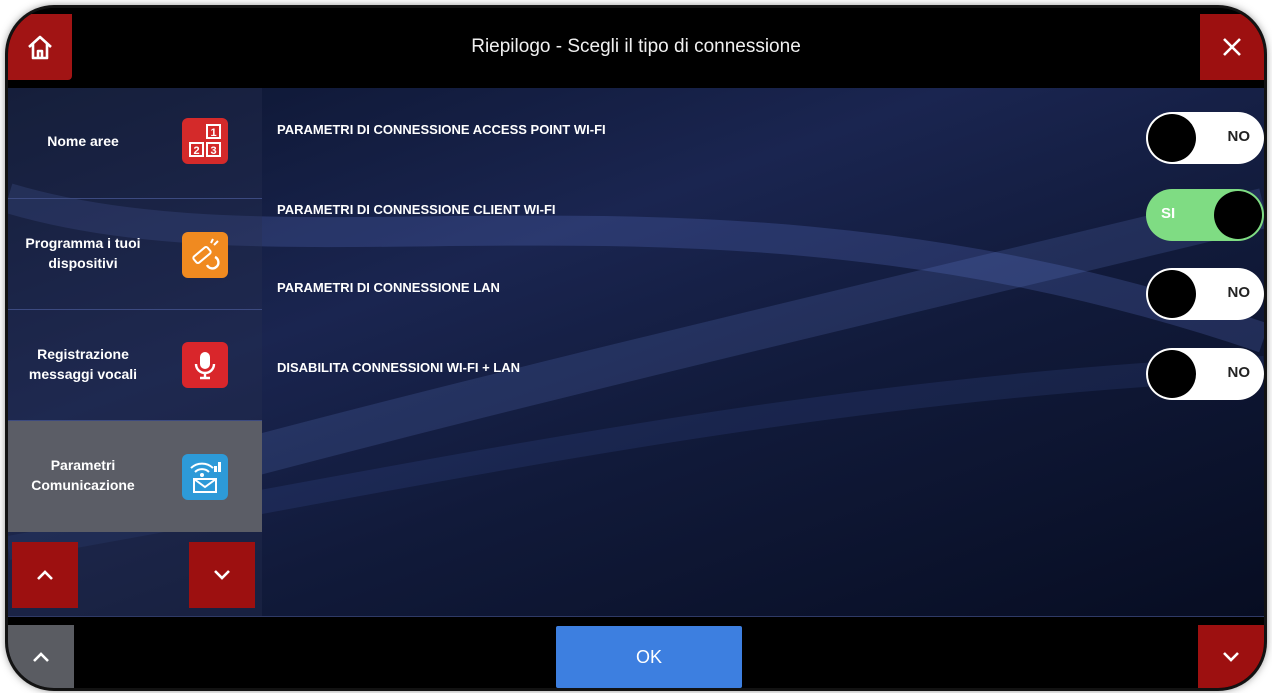  I want to click on wifi-message-icon, so click(205, 477).